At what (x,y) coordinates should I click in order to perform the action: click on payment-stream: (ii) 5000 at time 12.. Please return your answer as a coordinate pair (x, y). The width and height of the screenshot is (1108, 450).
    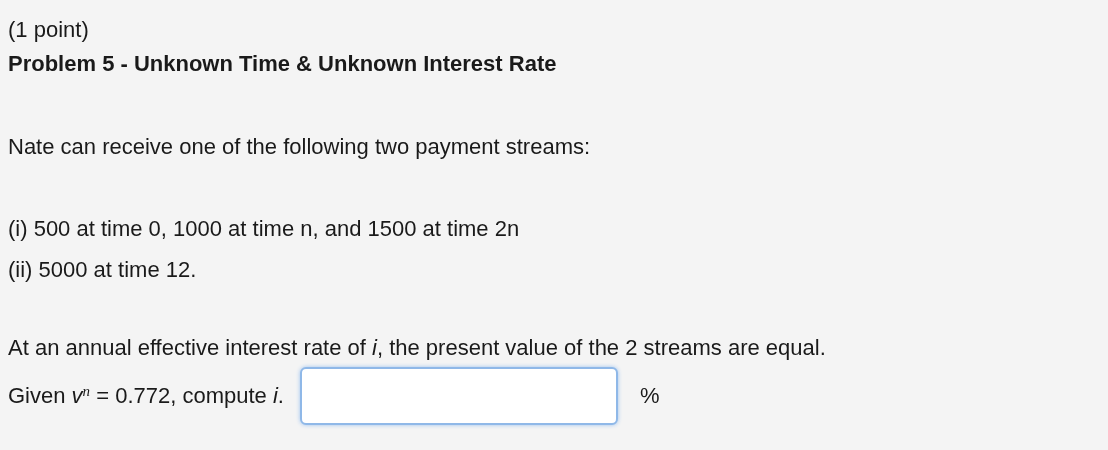
    Looking at the image, I should click on (103, 269).